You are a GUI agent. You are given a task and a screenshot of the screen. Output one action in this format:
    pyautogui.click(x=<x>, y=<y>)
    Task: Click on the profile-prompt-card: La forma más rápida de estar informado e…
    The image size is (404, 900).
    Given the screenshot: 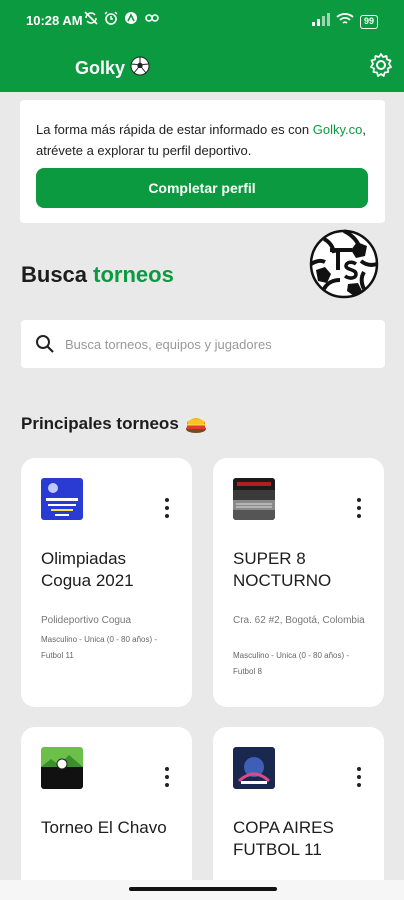 What is the action you would take?
    pyautogui.click(x=202, y=161)
    